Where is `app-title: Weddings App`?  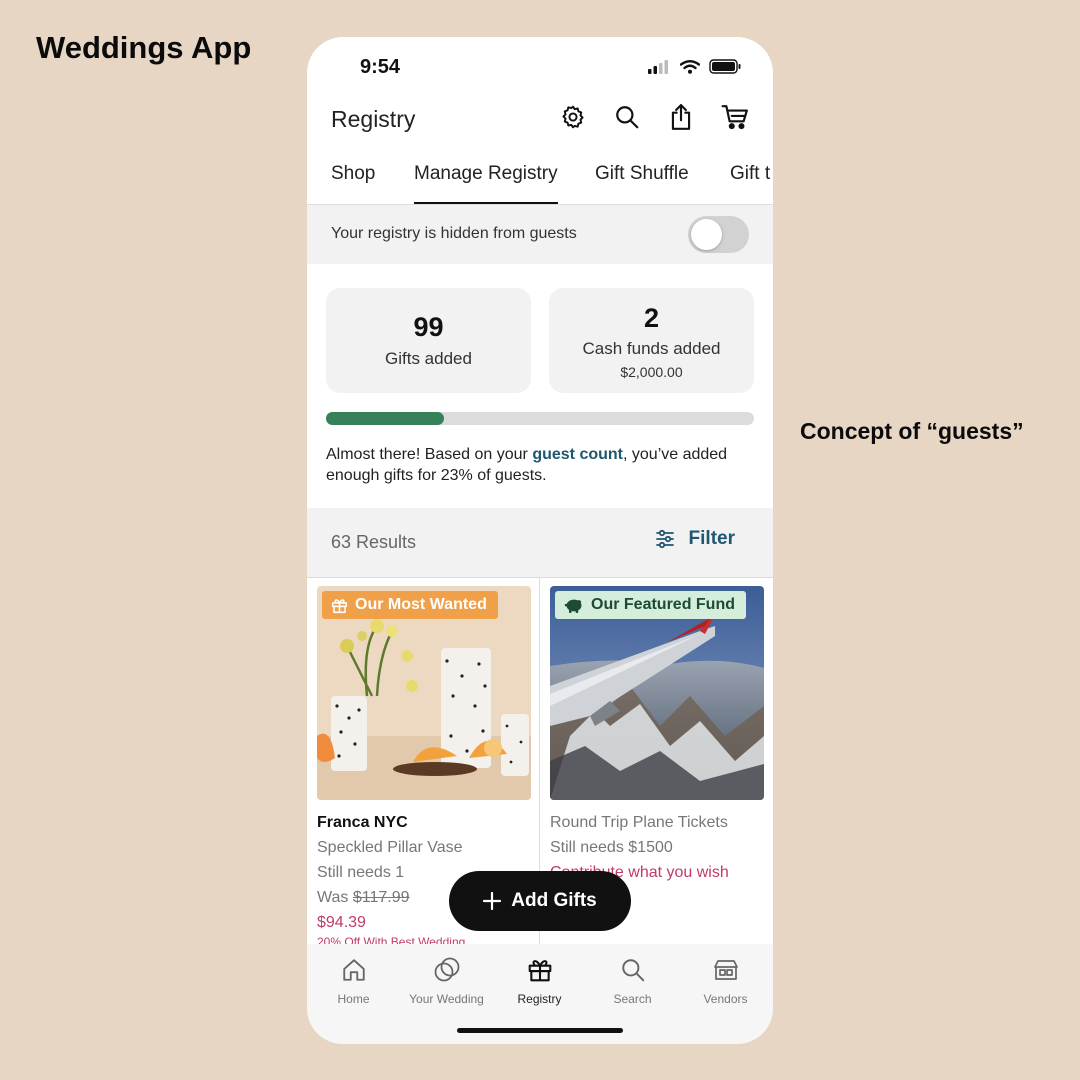
app-title: Weddings App is located at coordinates (144, 47).